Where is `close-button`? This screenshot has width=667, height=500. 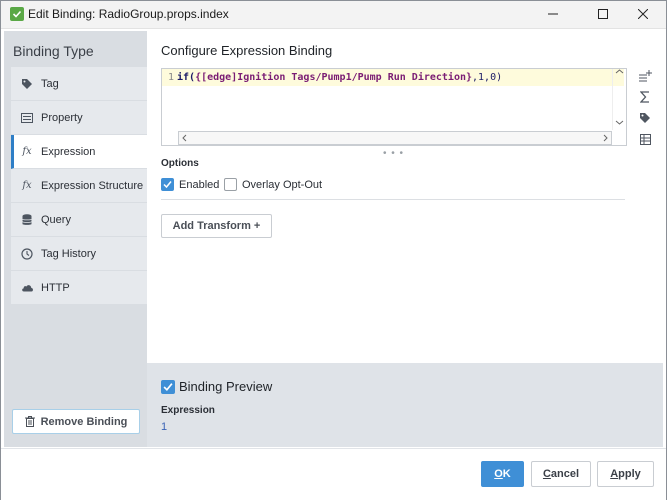 close-button is located at coordinates (643, 14).